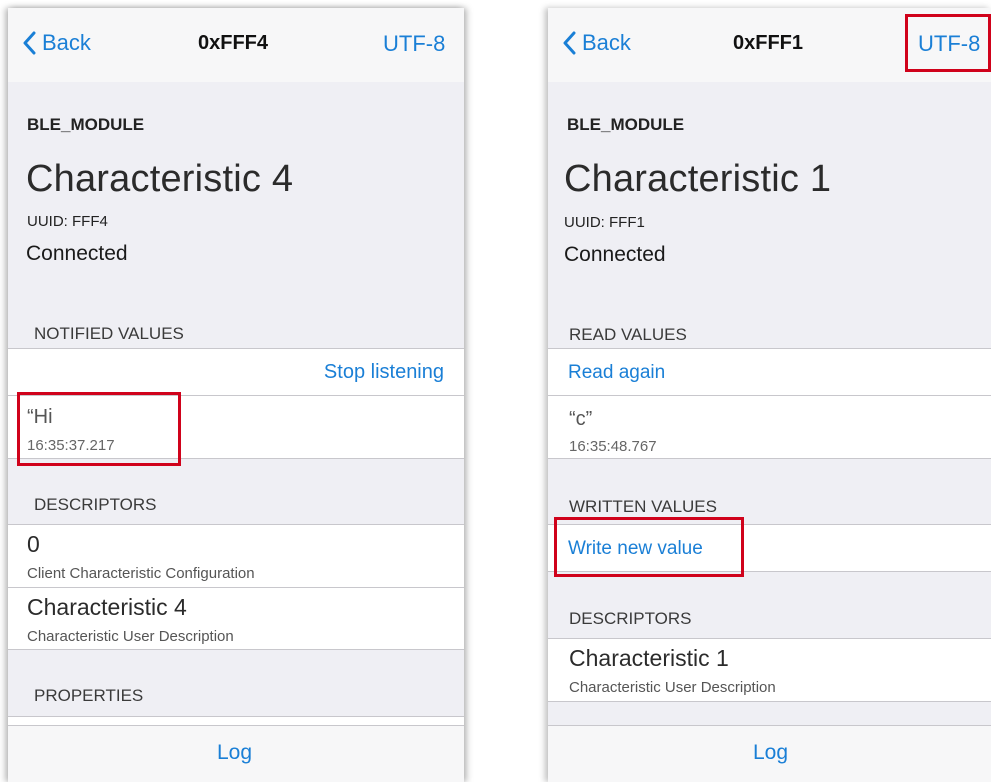 Image resolution: width=991 pixels, height=782 pixels. I want to click on characteristic-title: Characteristic 1, so click(698, 179).